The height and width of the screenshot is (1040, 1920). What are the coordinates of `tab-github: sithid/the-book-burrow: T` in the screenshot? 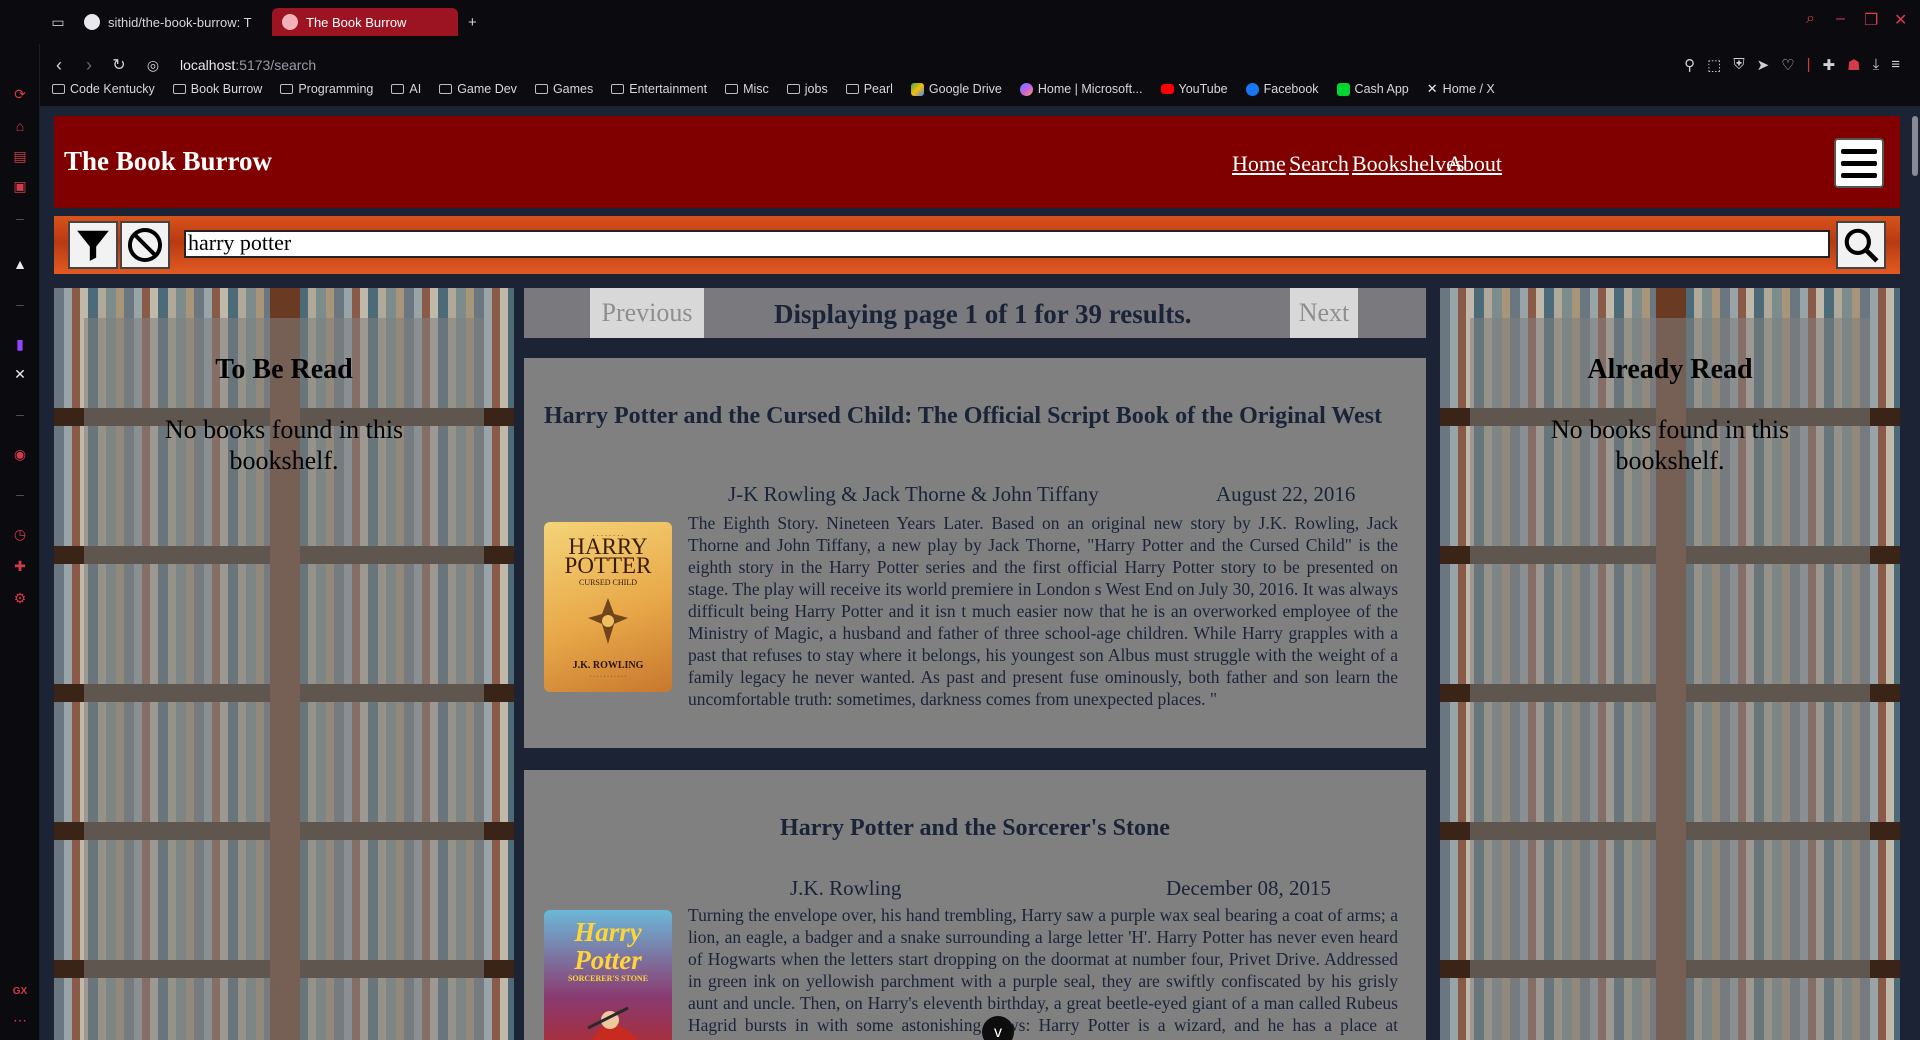 It's located at (169, 22).